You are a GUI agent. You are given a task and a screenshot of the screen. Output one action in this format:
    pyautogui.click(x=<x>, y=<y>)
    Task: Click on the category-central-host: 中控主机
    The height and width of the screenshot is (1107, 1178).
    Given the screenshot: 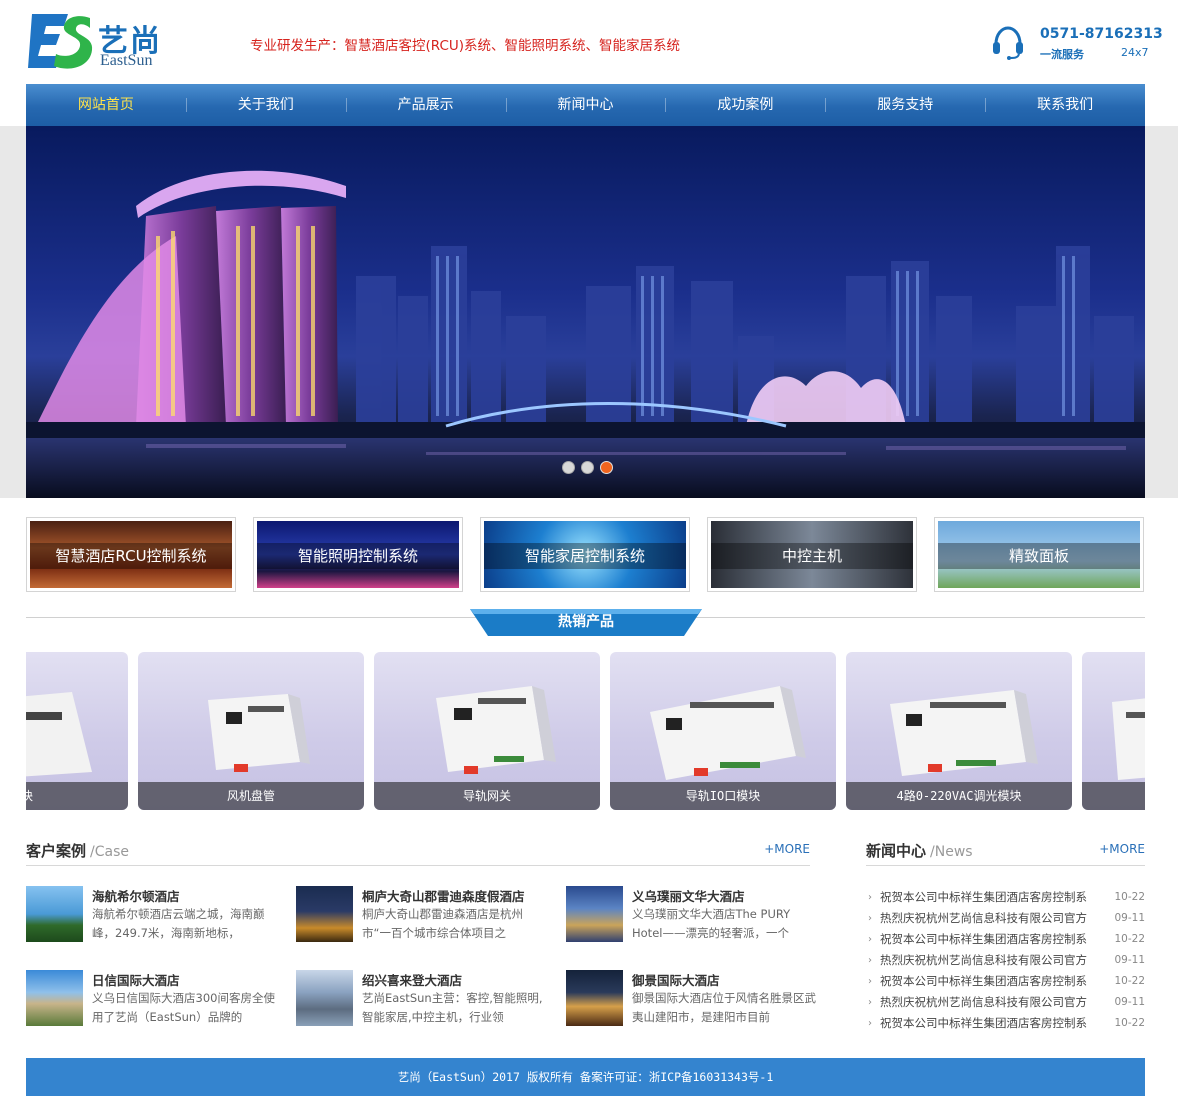 What is the action you would take?
    pyautogui.click(x=812, y=554)
    